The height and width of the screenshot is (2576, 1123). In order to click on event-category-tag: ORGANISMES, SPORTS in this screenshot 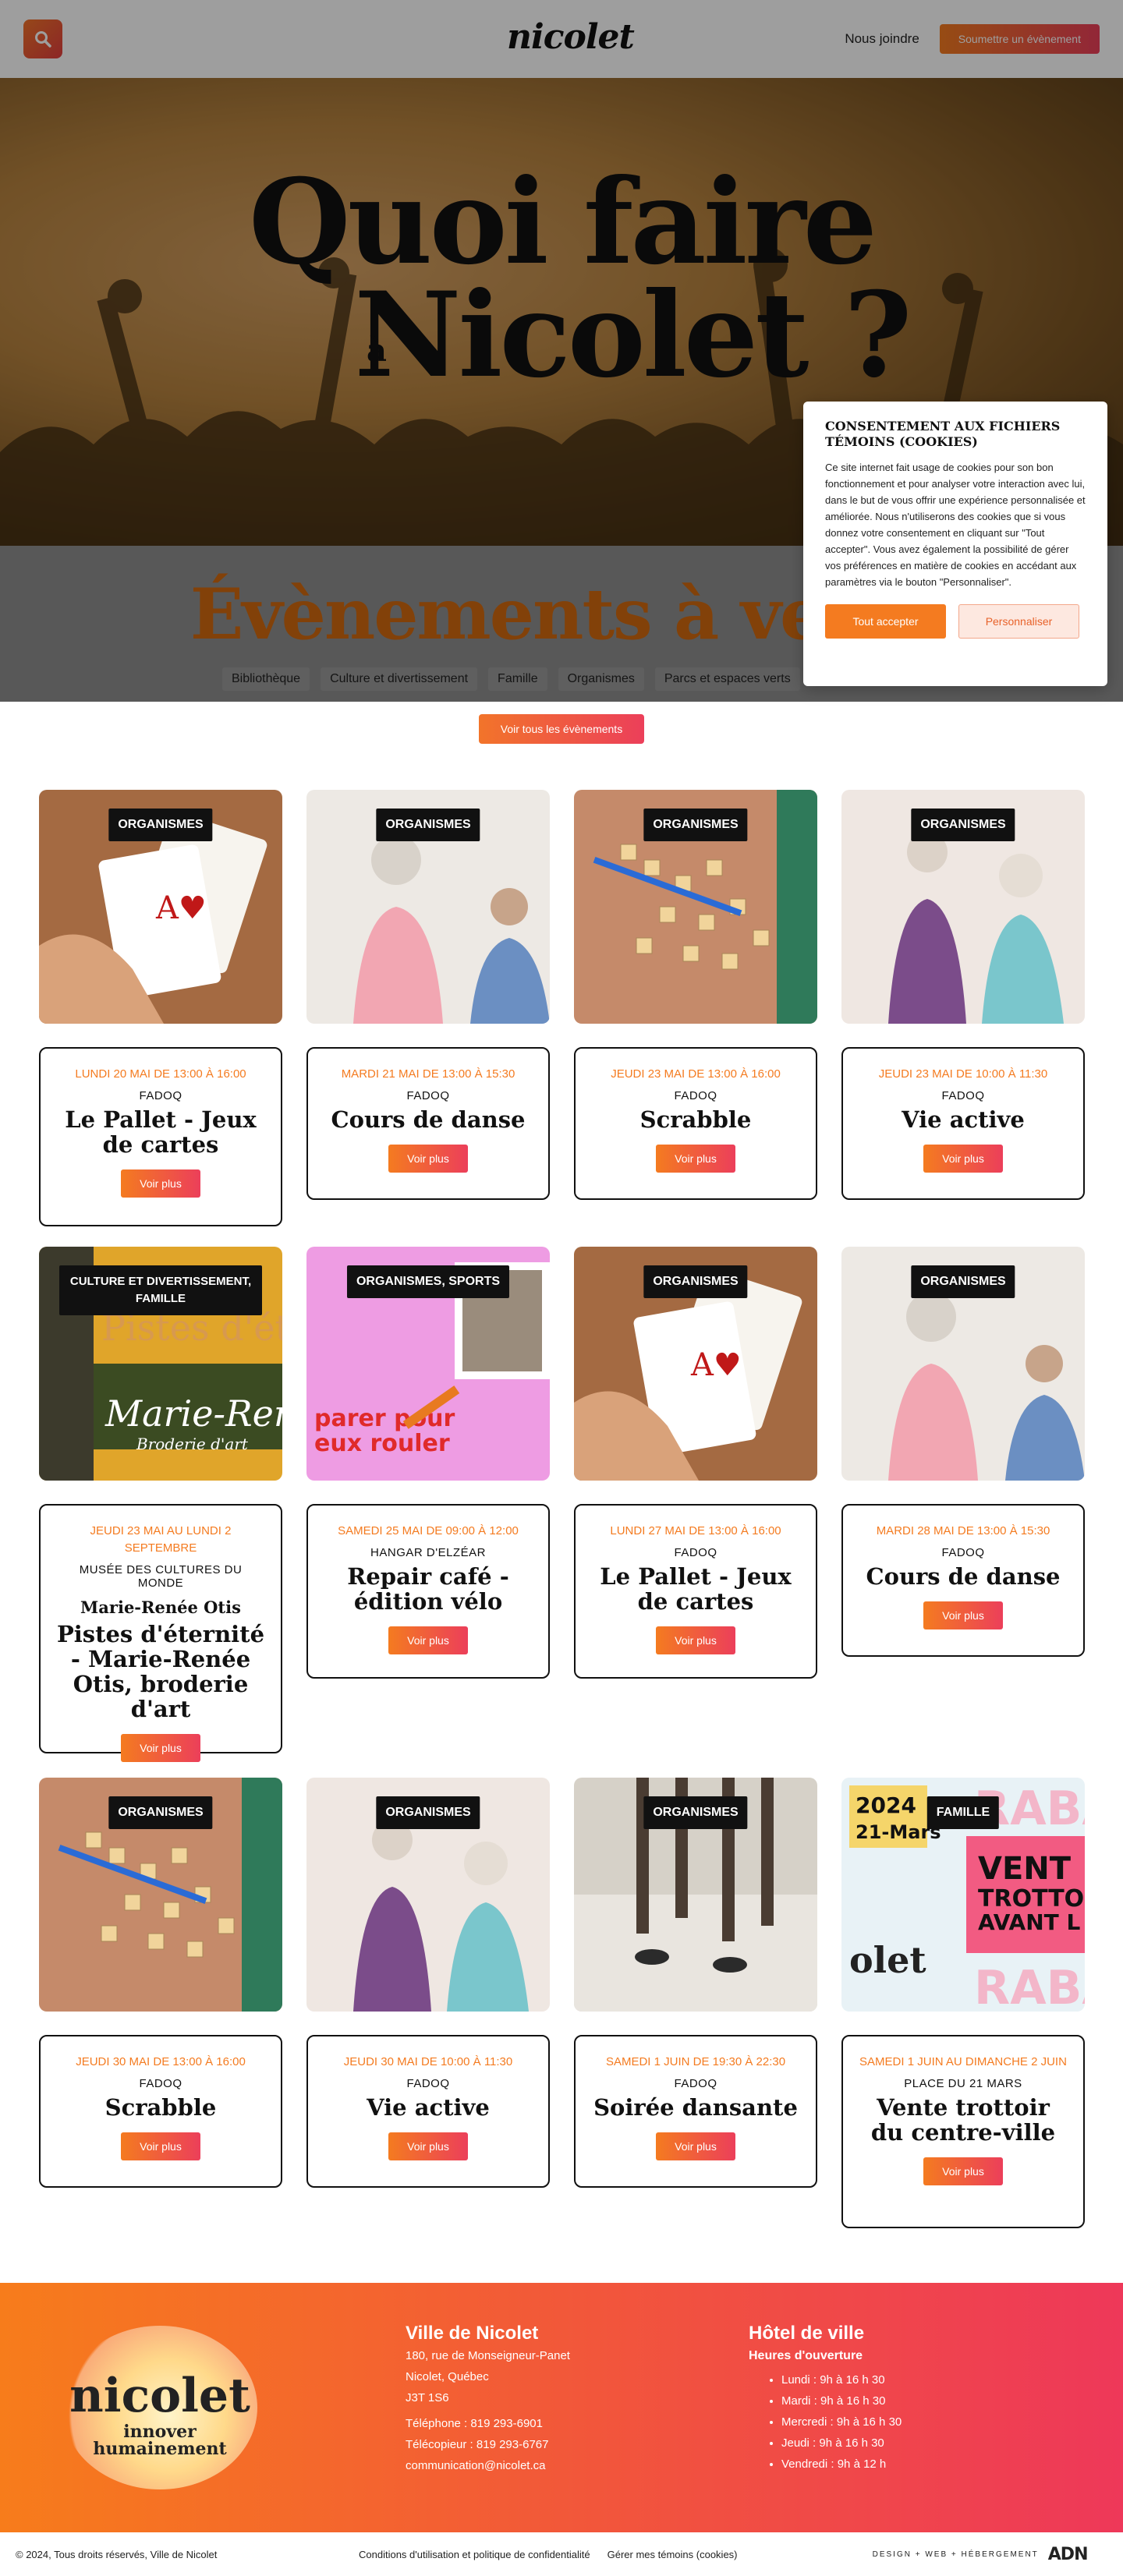, I will do `click(428, 1281)`.